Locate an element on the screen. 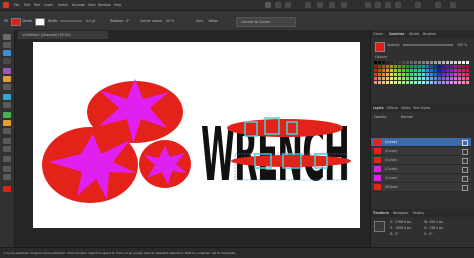  node-tool-icon is located at coordinates (7, 45).